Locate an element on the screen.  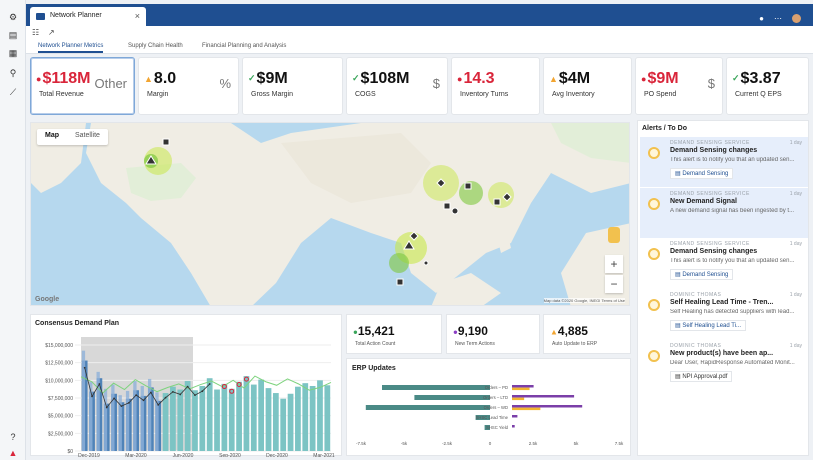
kpi-value: ✓$3.87 is located at coordinates (756, 78).